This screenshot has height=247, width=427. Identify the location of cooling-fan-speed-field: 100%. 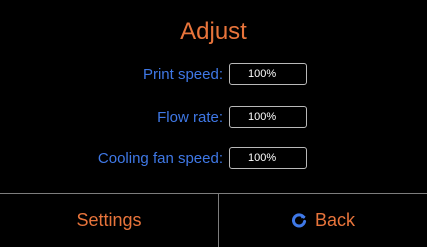
(268, 158).